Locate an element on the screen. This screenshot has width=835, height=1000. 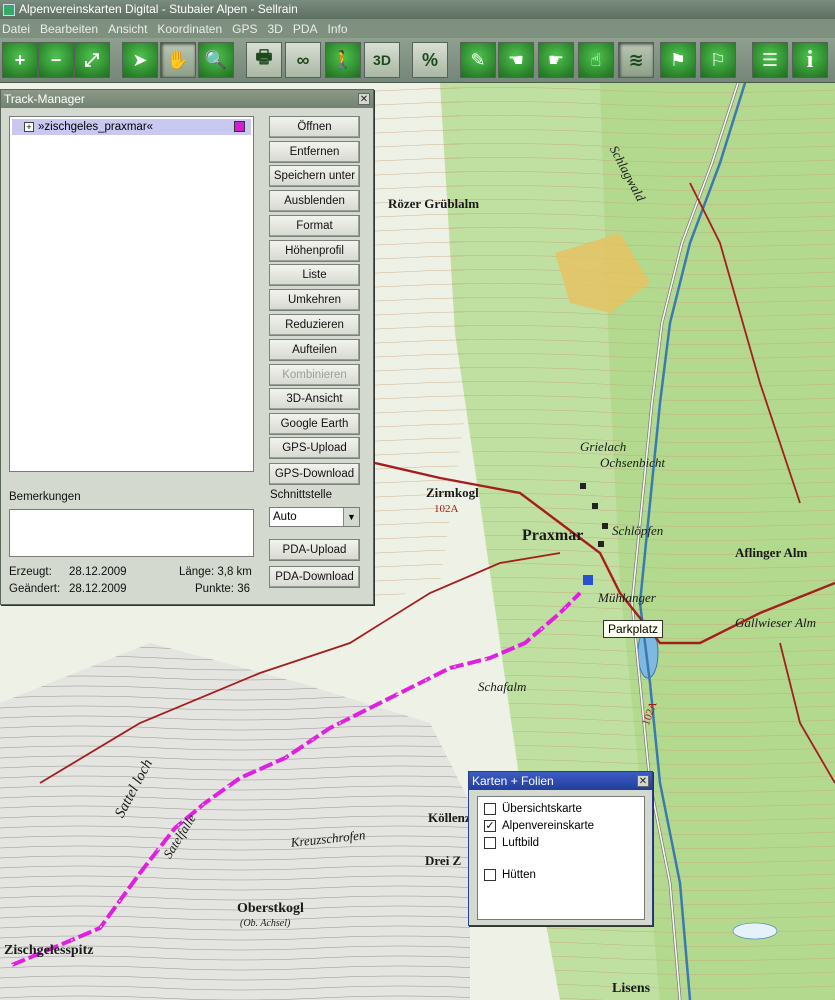
3d-view-button: 3D is located at coordinates (382, 60).